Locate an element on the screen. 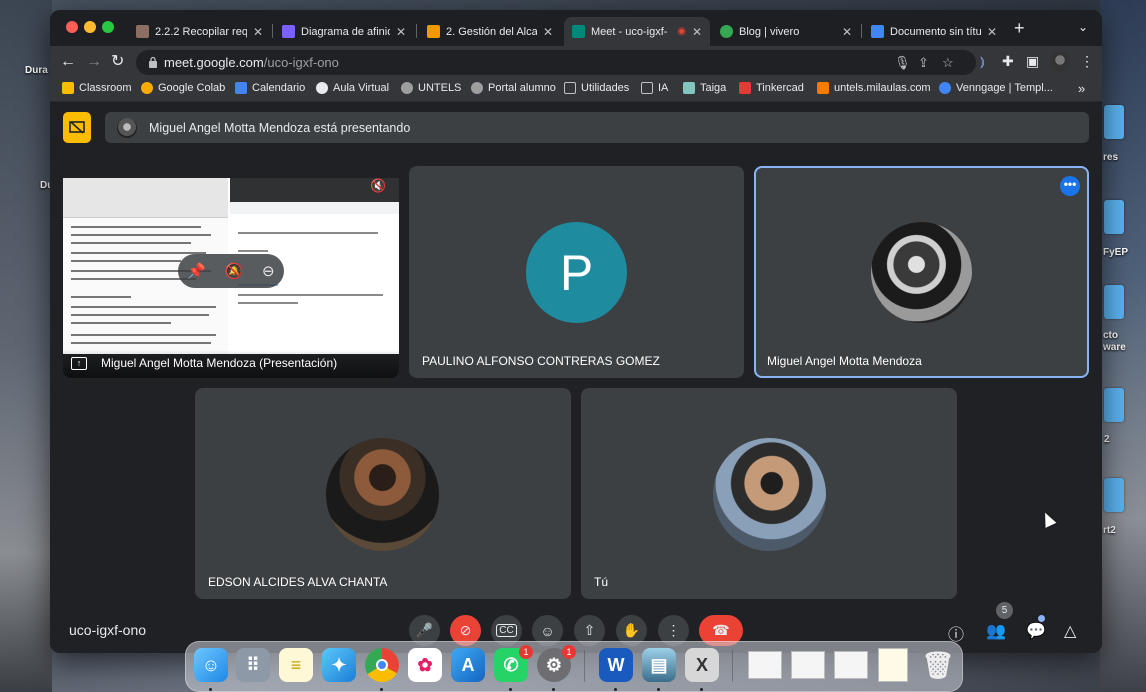 The image size is (1146, 692). bookmark-folder-utilidades: Utilidades is located at coordinates (596, 88).